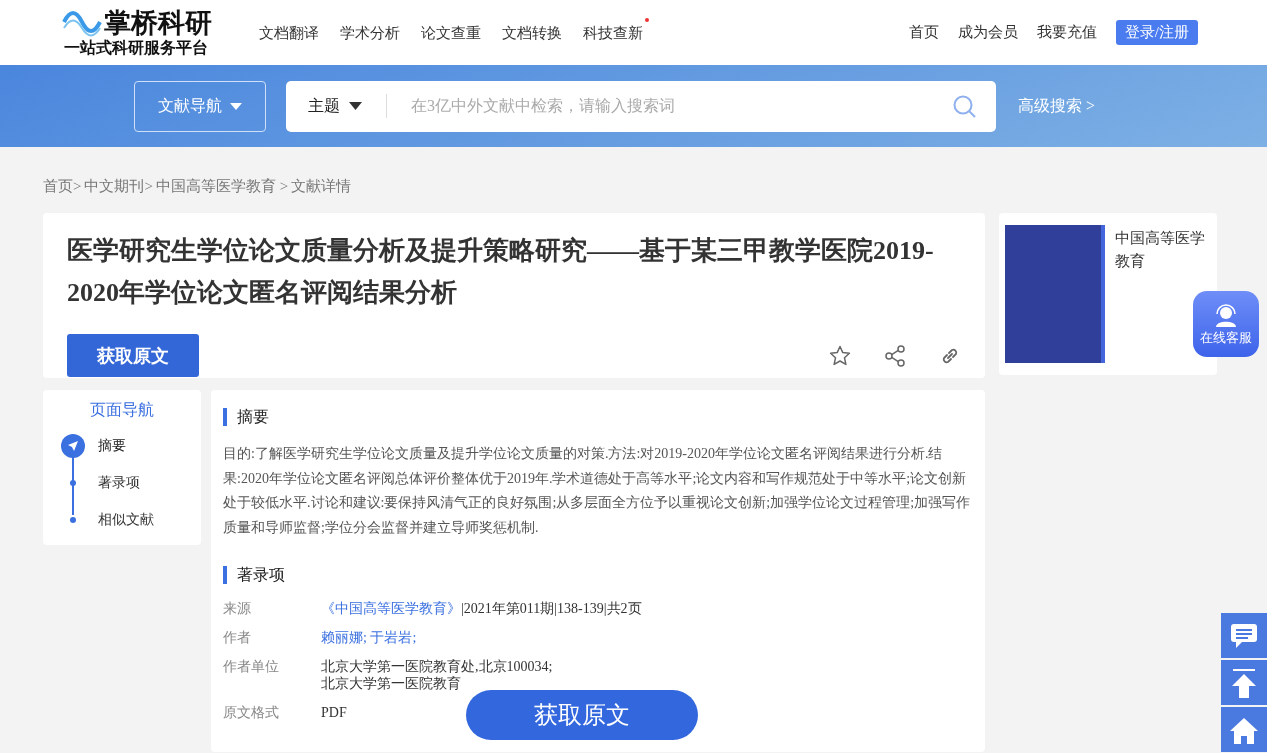 The image size is (1267, 753). Describe the element at coordinates (451, 33) in the screenshot. I see `nav-link: 论文查重` at that location.